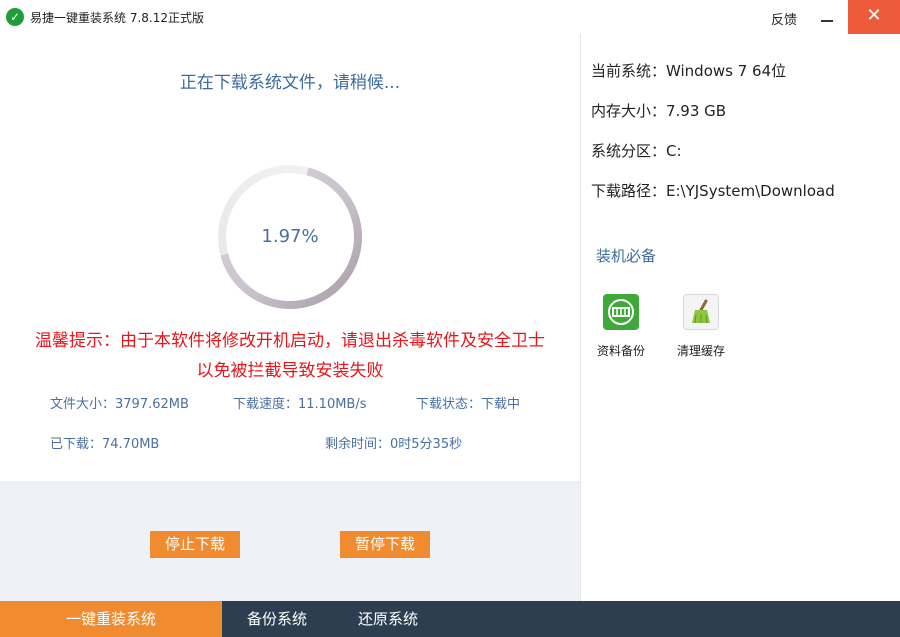  What do you see at coordinates (468, 404) in the screenshot?
I see `download-state-stat: 下载状态：下载中` at bounding box center [468, 404].